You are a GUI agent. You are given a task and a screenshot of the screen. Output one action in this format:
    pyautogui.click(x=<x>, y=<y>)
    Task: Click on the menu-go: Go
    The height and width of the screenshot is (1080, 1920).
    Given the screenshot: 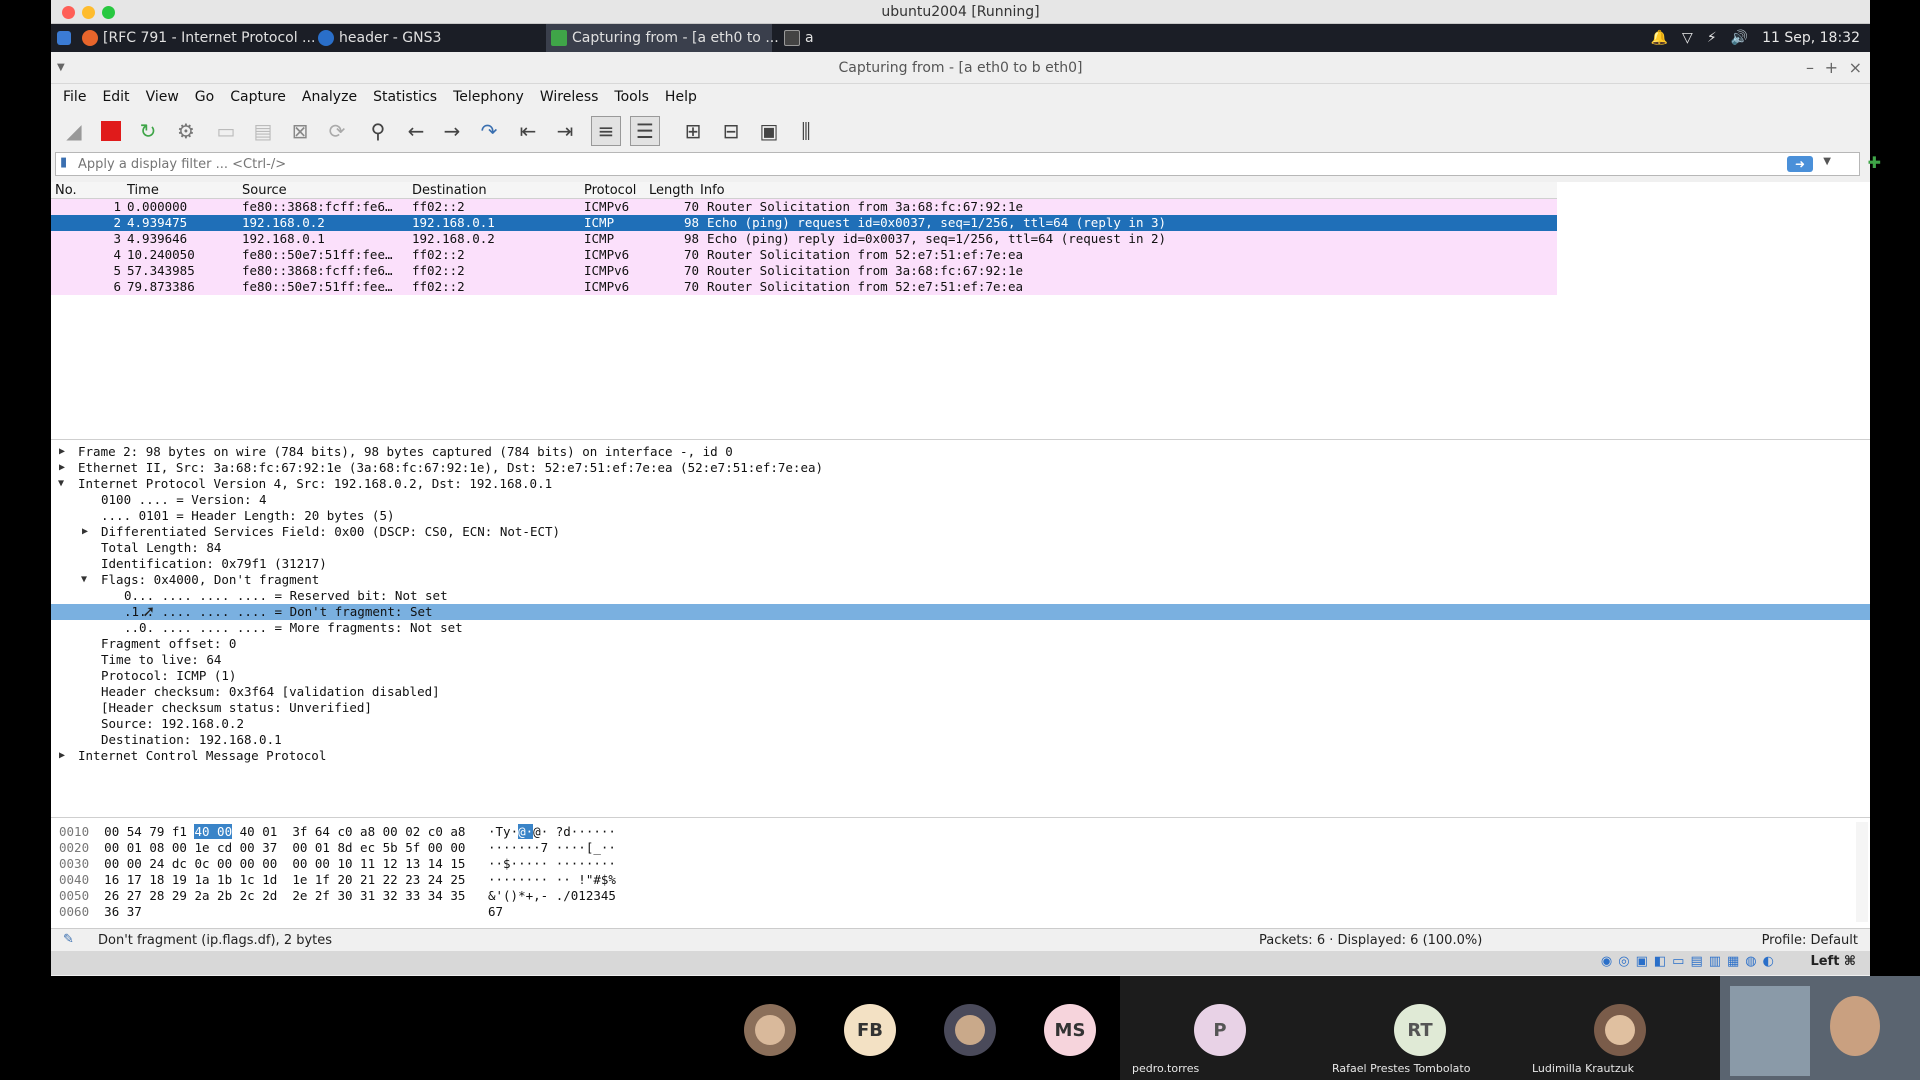 What is the action you would take?
    pyautogui.click(x=204, y=97)
    